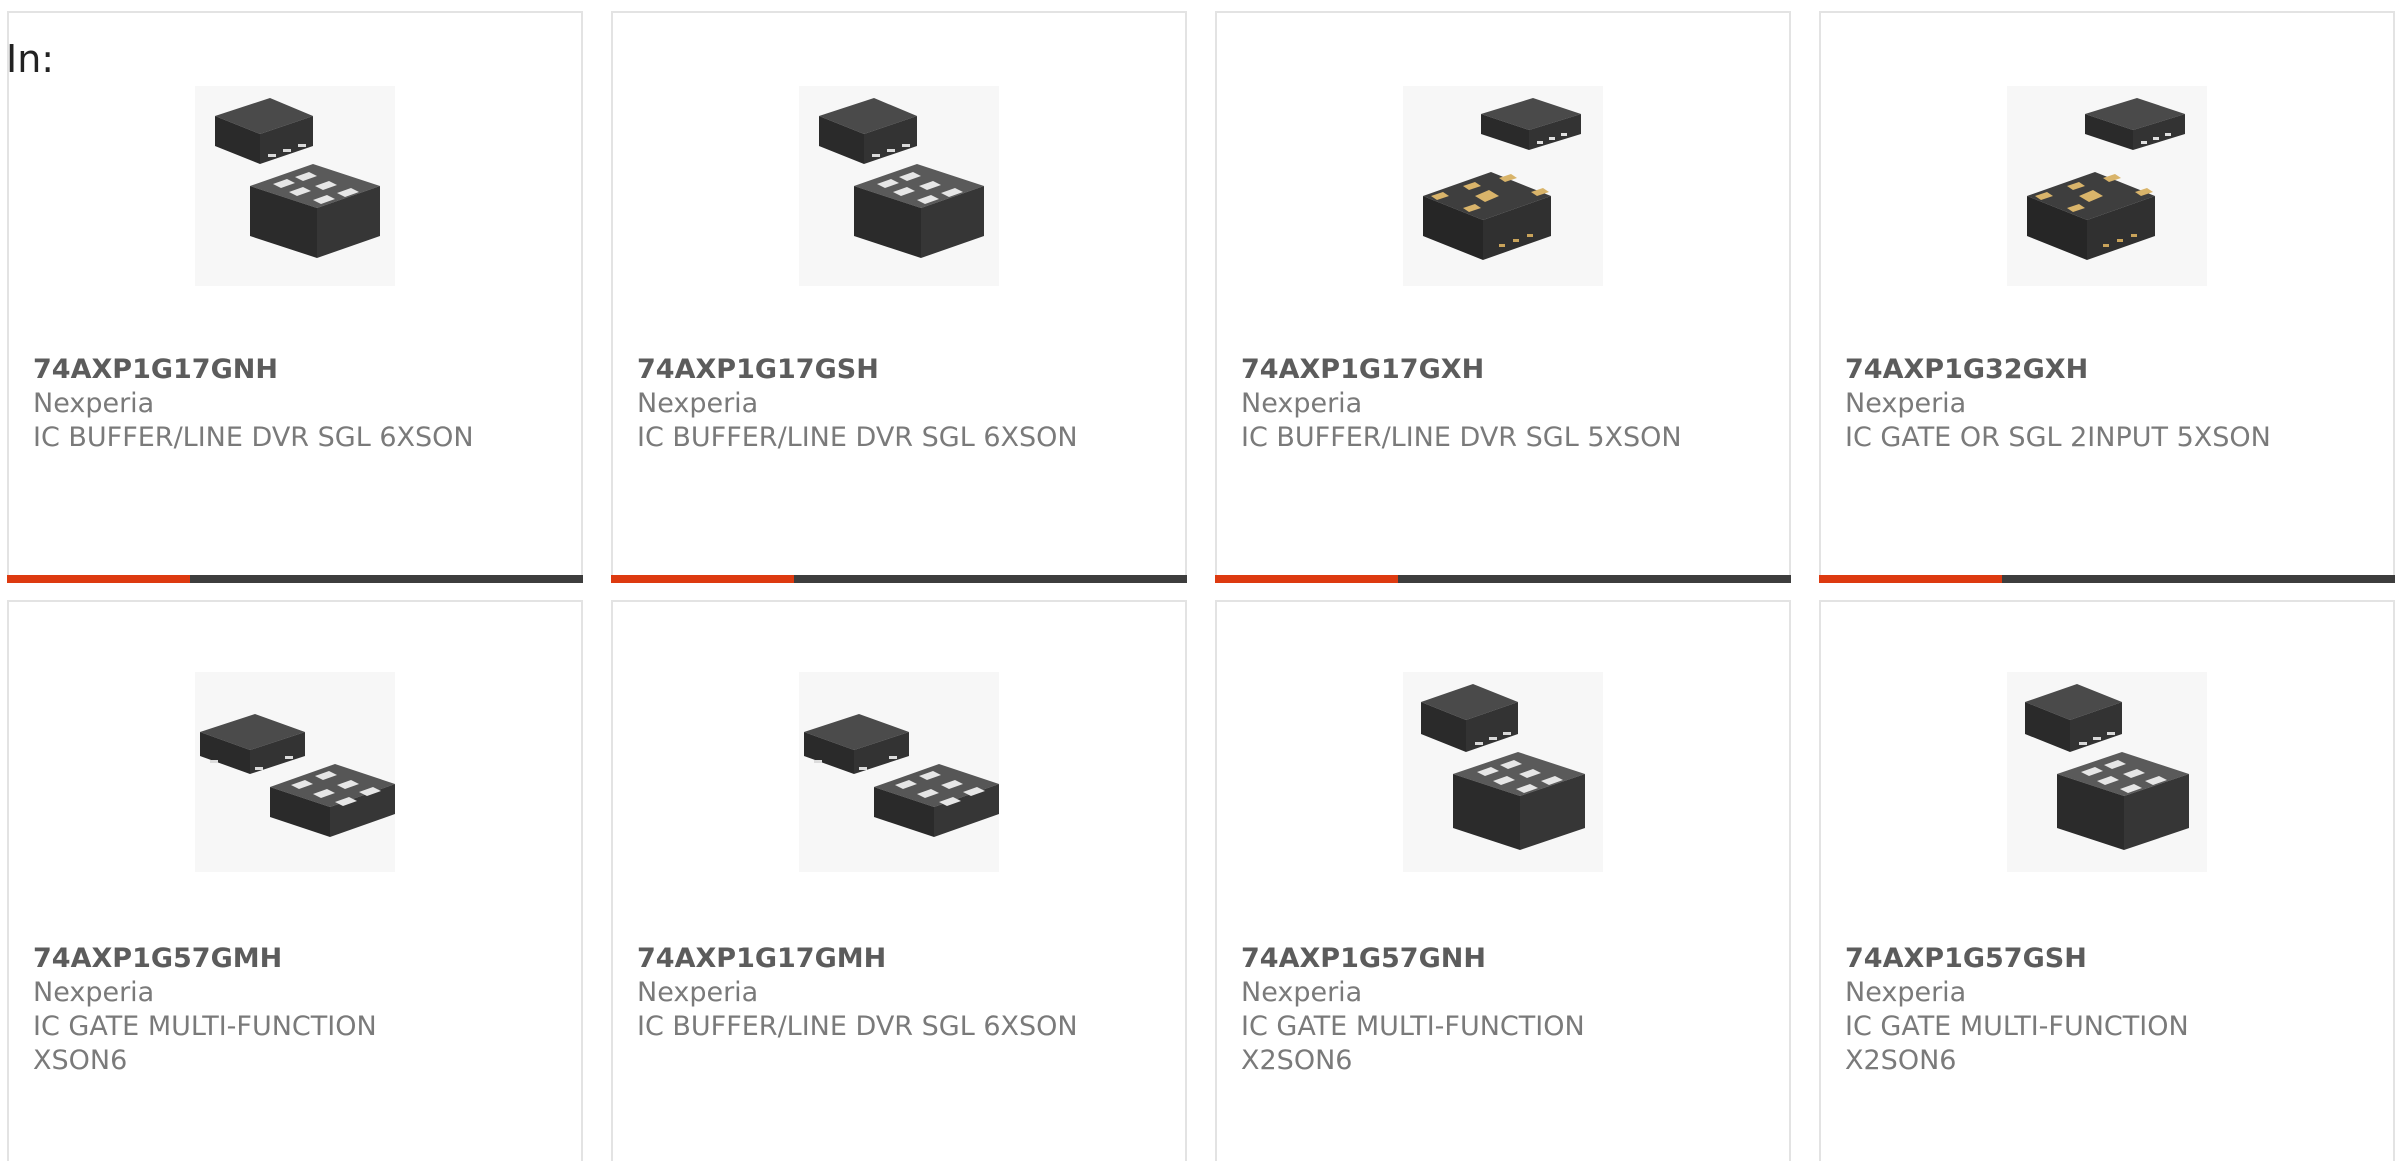  Describe the element at coordinates (1507, 959) in the screenshot. I see `part-number: 74AXP1G57GNH` at that location.